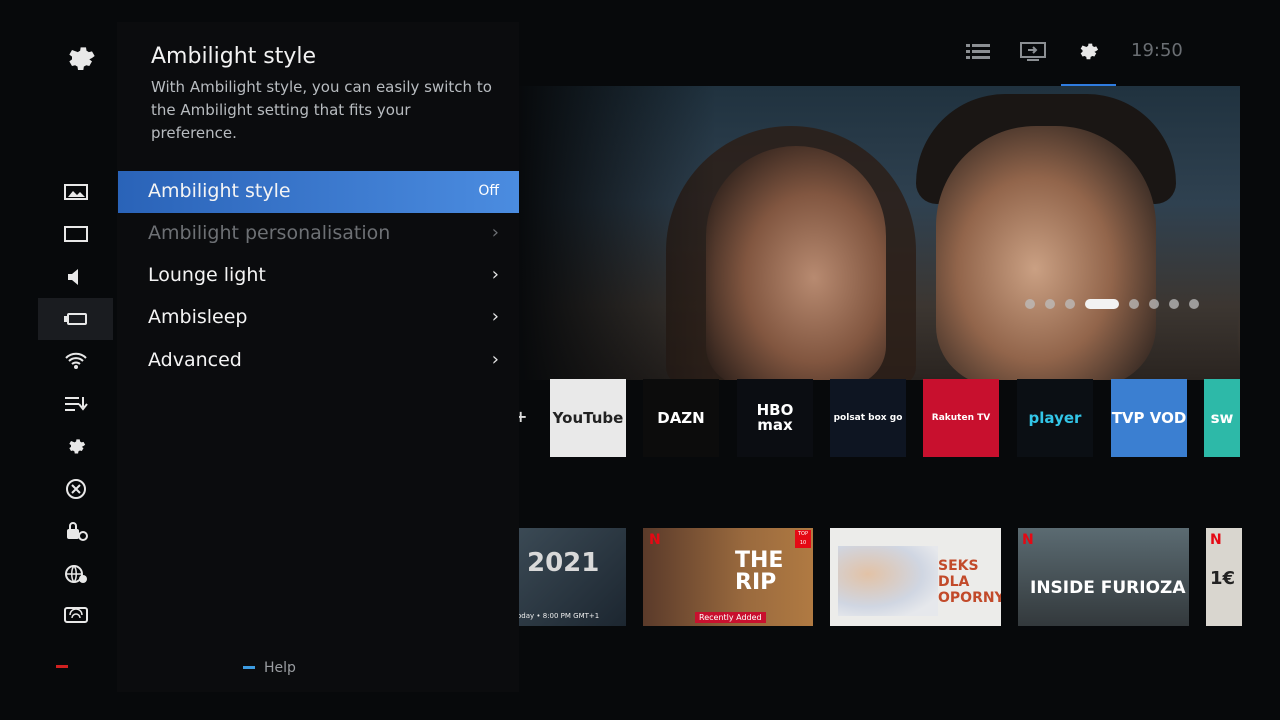 The width and height of the screenshot is (1280, 720). I want to click on general-settings-icon, so click(76, 446).